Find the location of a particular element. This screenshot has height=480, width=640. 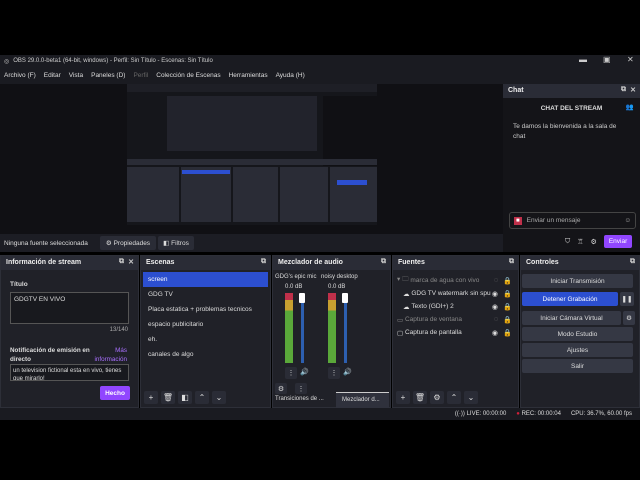

menu-coleccion: Colección de Escenas is located at coordinates (188, 76).